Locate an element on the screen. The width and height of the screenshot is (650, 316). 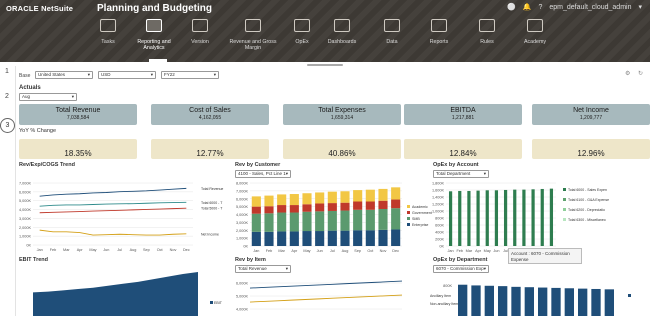
x-tick-label: Feb is located at coordinates (459, 251).